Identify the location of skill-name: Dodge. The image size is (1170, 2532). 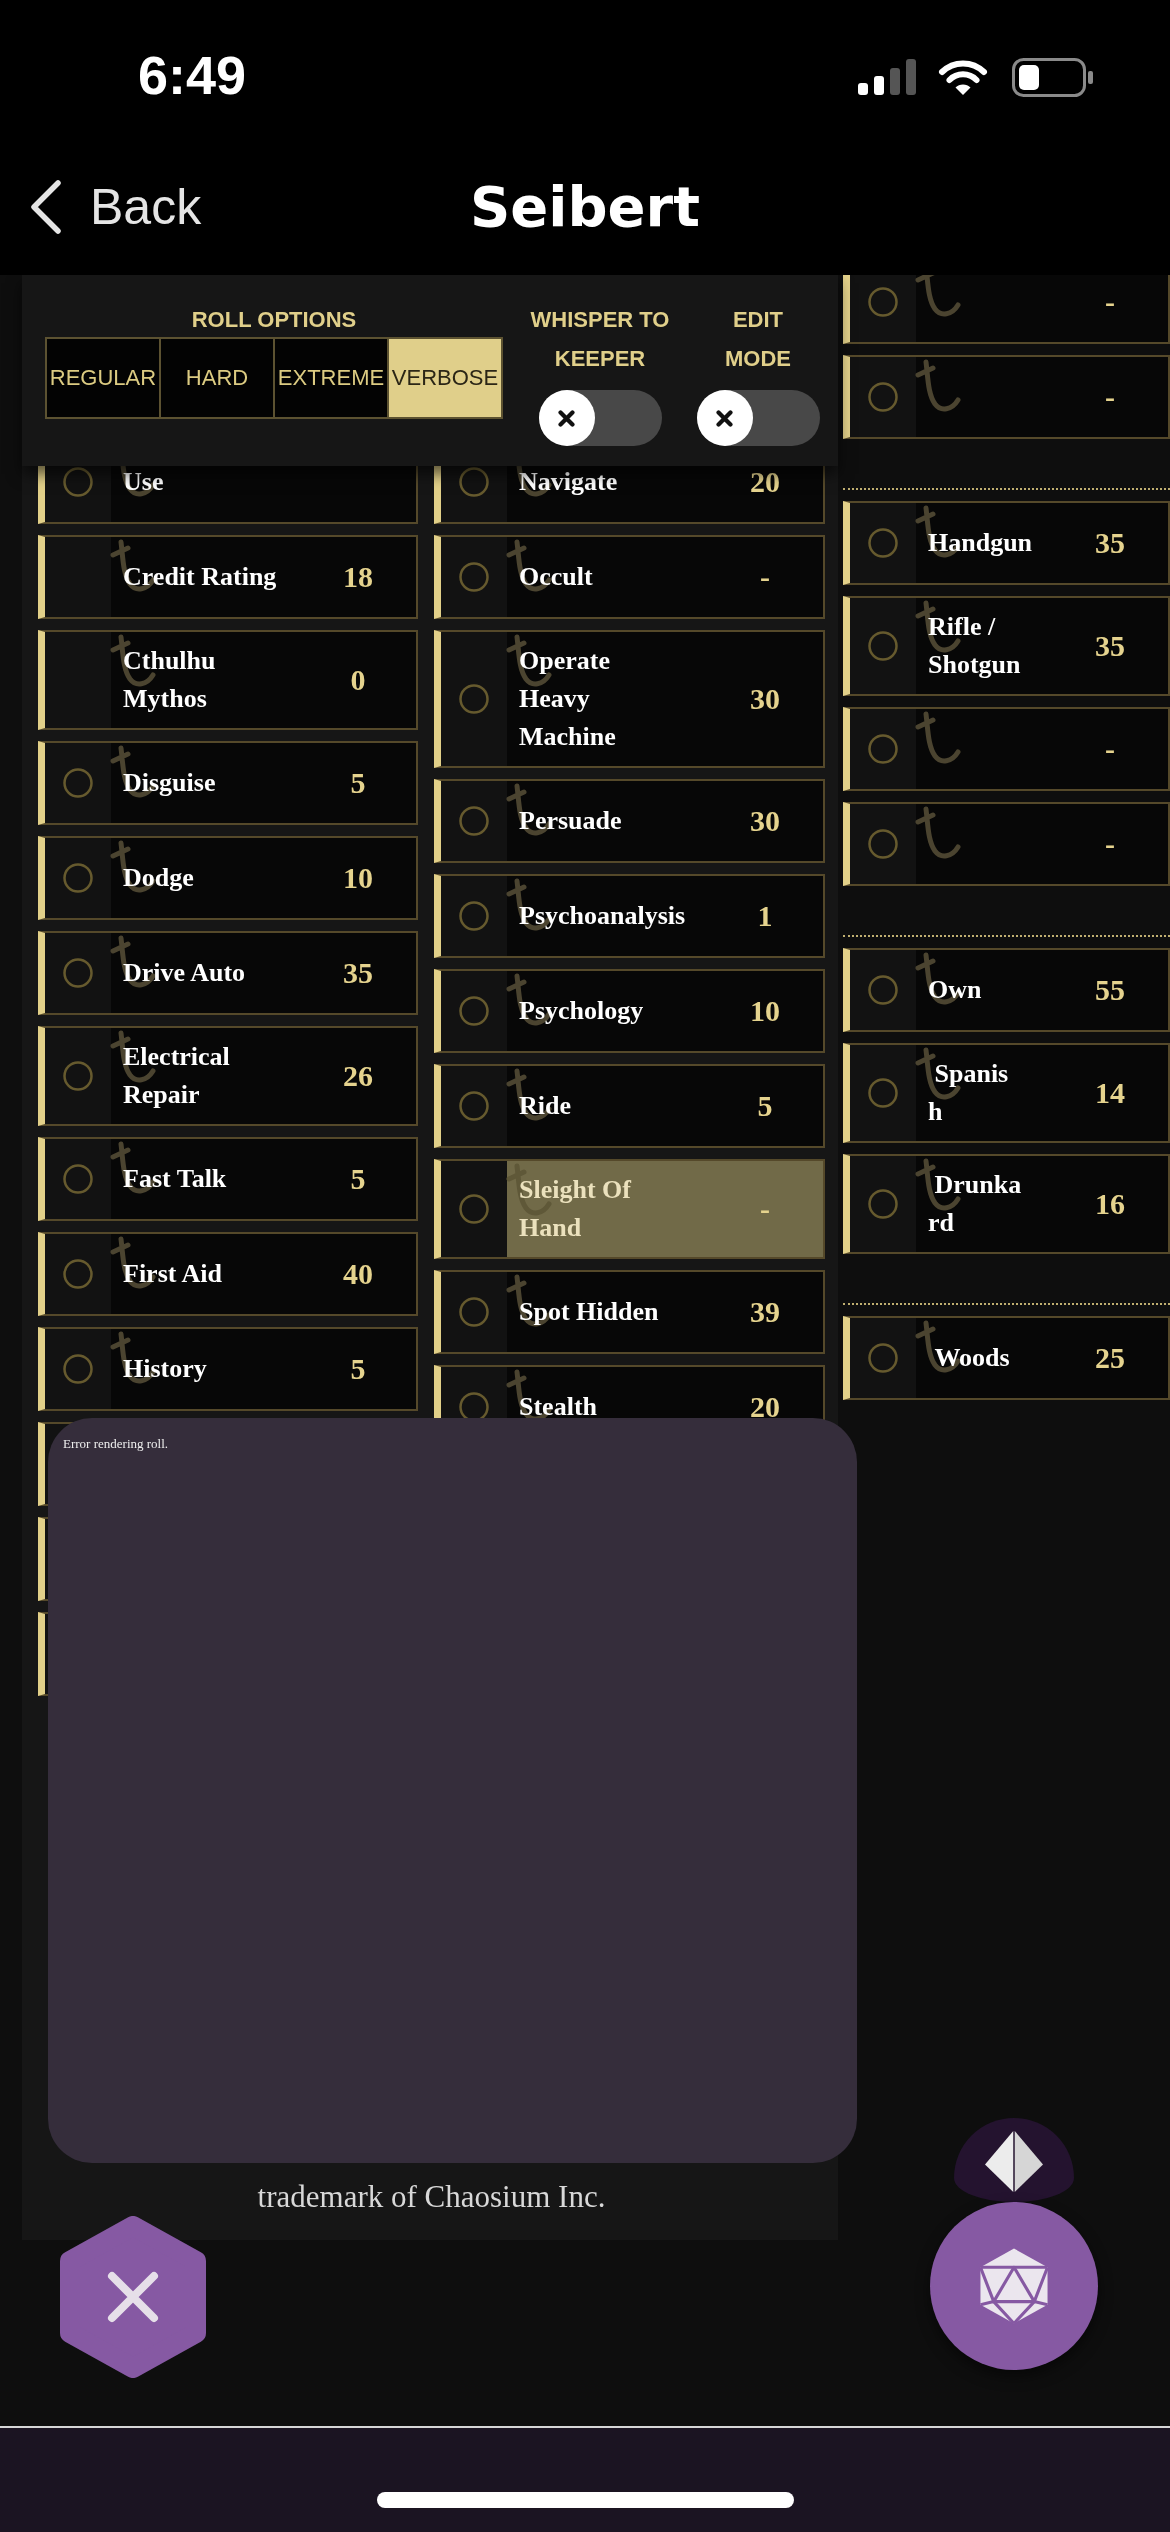
(158, 878).